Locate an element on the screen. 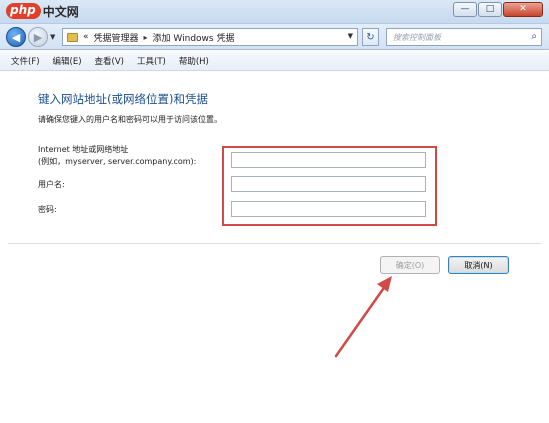  annotation-arrow is located at coordinates (363, 317).